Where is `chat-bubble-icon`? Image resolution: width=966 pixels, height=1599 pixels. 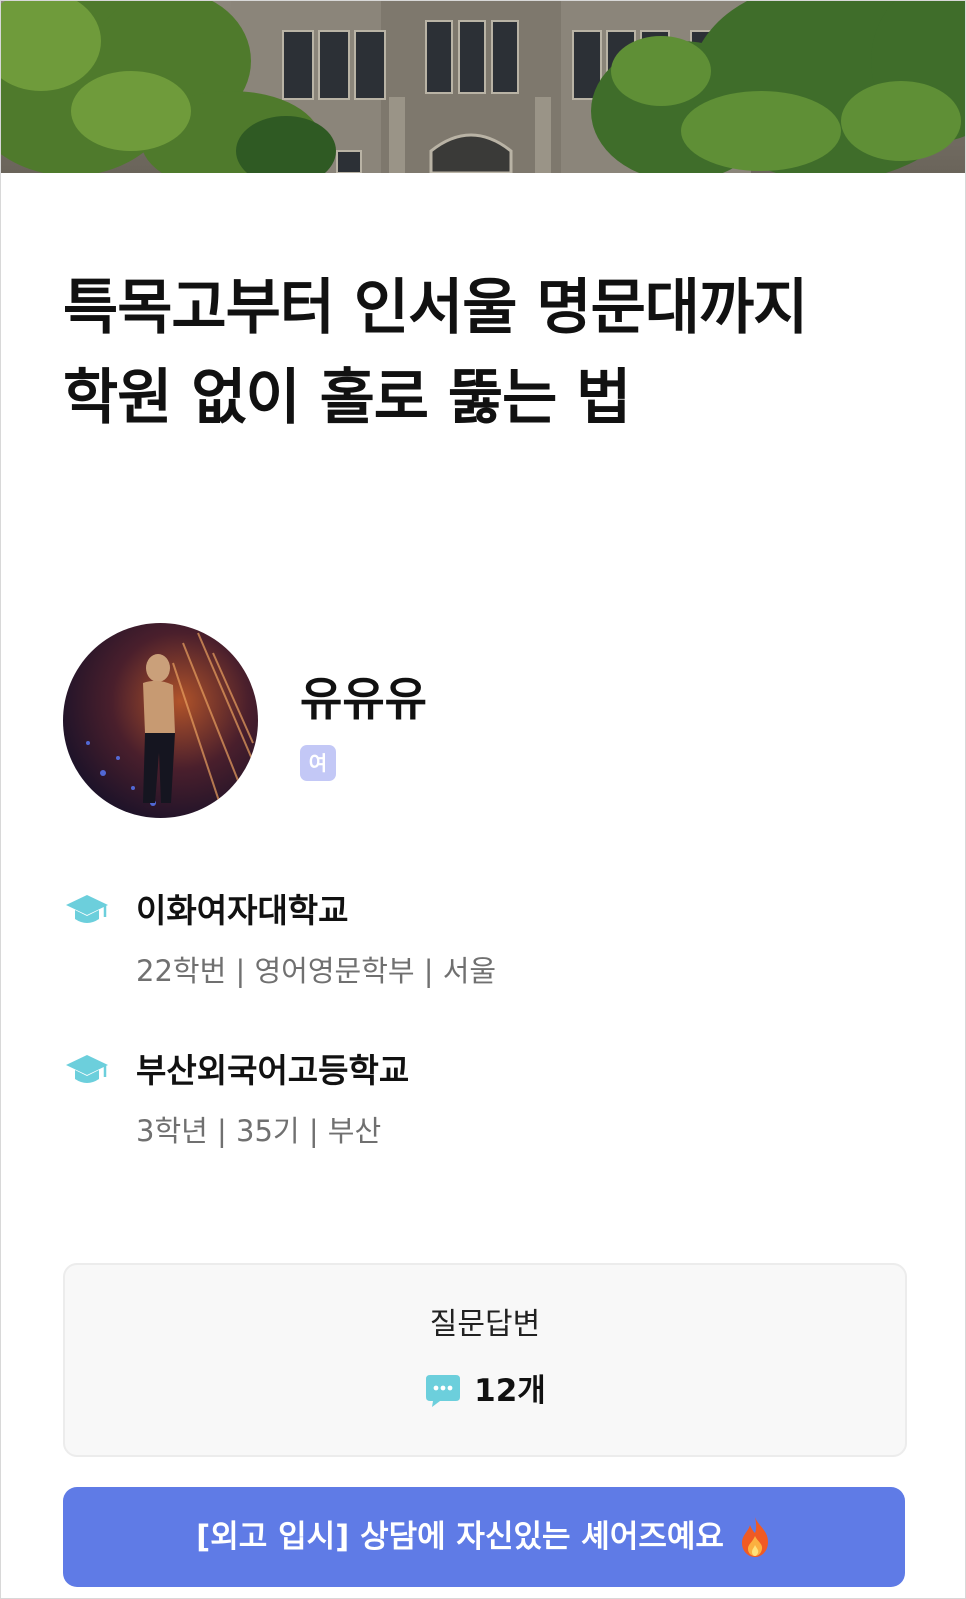 chat-bubble-icon is located at coordinates (443, 1391).